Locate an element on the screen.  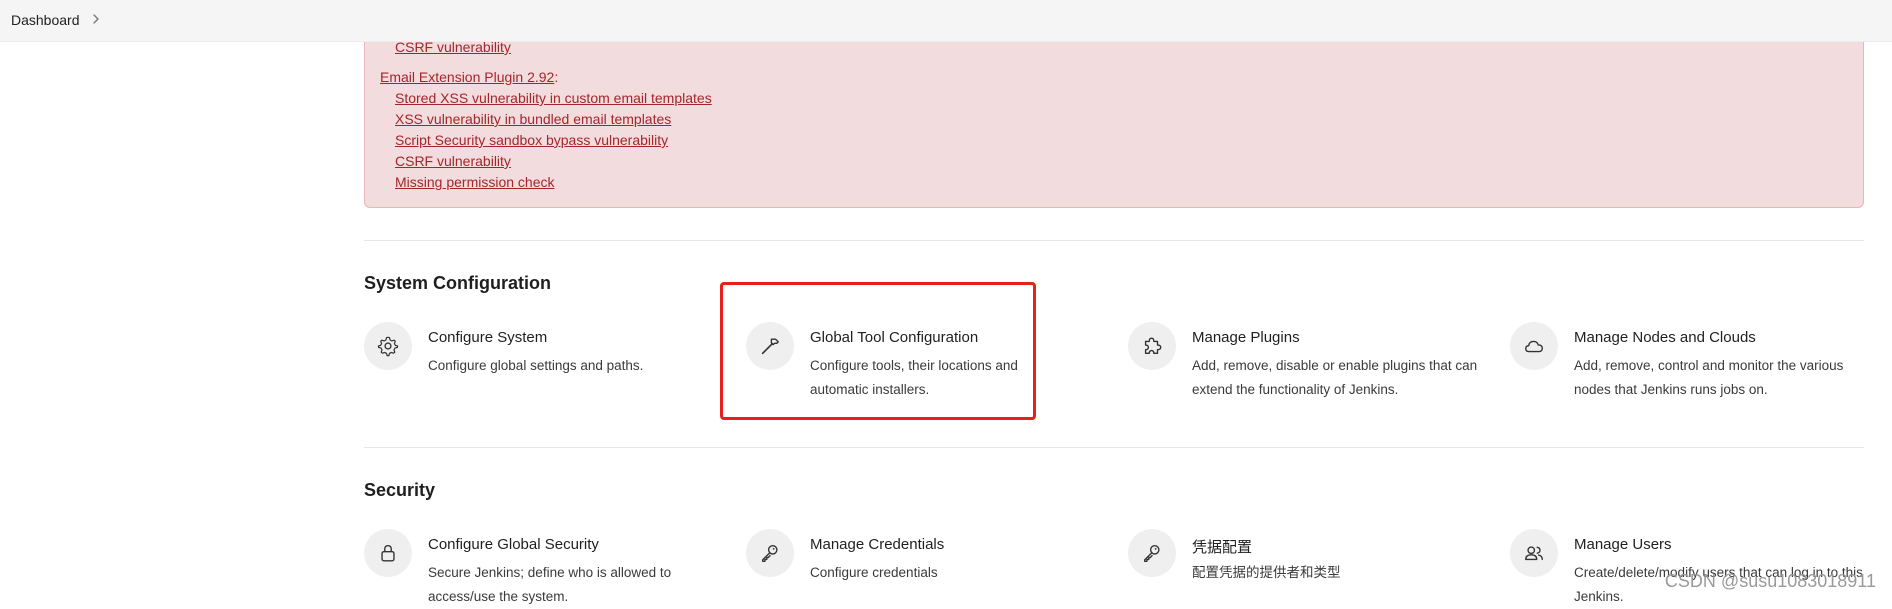
users-icon is located at coordinates (1534, 553).